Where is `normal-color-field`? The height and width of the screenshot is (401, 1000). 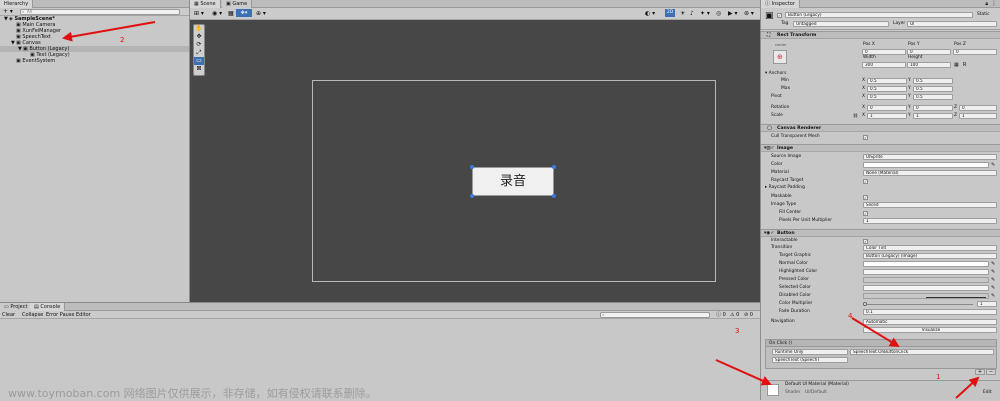
normal-color-field is located at coordinates (926, 264).